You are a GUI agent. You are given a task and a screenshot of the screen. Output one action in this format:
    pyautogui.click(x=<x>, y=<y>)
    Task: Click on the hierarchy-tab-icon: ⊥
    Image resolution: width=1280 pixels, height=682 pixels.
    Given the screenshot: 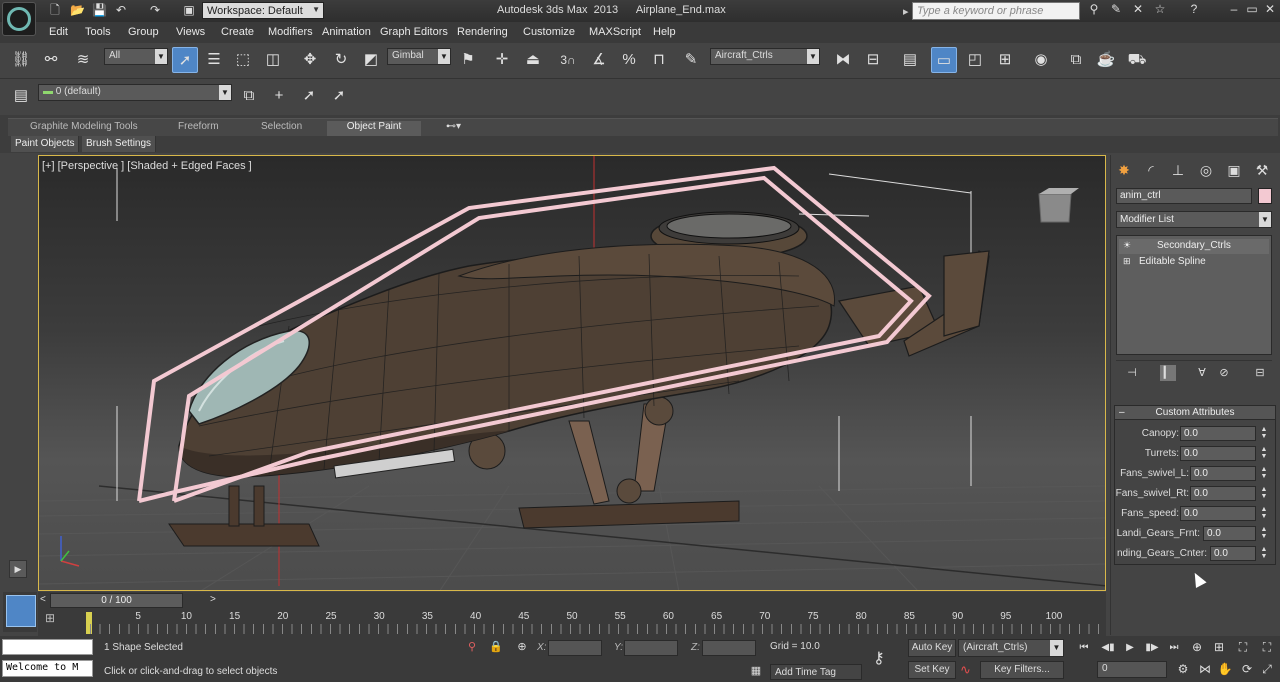 What is the action you would take?
    pyautogui.click(x=1178, y=170)
    